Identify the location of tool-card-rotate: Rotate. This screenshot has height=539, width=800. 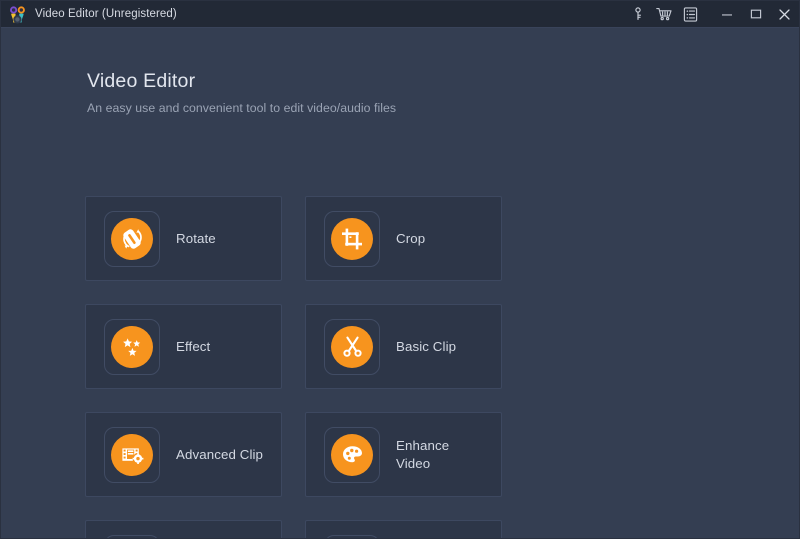
(183, 238).